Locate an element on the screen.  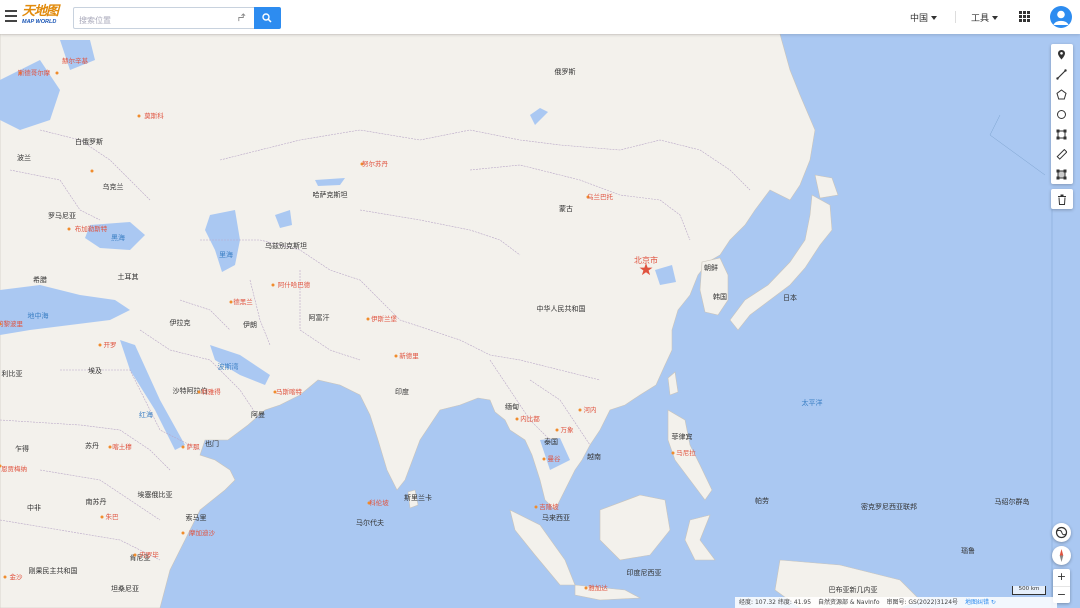
chevron-down-icon is located at coordinates (995, 18).